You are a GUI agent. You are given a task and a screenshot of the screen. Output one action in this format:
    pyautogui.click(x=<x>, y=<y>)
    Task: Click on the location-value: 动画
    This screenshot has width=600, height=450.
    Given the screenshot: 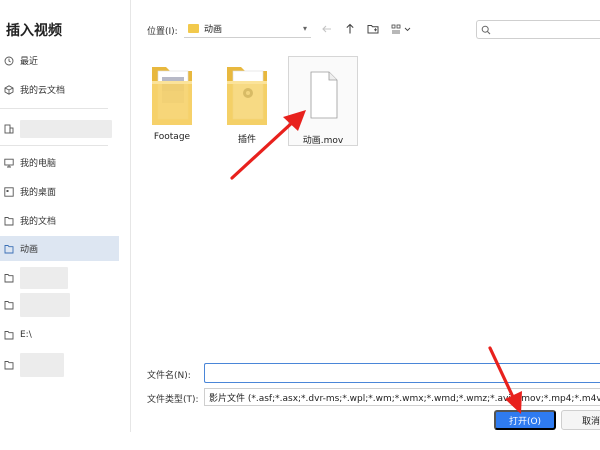 What is the action you would take?
    pyautogui.click(x=213, y=30)
    